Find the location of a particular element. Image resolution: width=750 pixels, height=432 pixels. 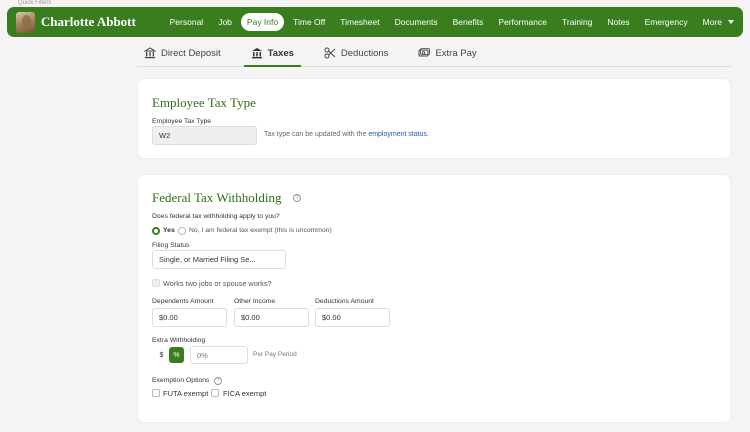

futa-exempt-checkbox is located at coordinates (156, 393).